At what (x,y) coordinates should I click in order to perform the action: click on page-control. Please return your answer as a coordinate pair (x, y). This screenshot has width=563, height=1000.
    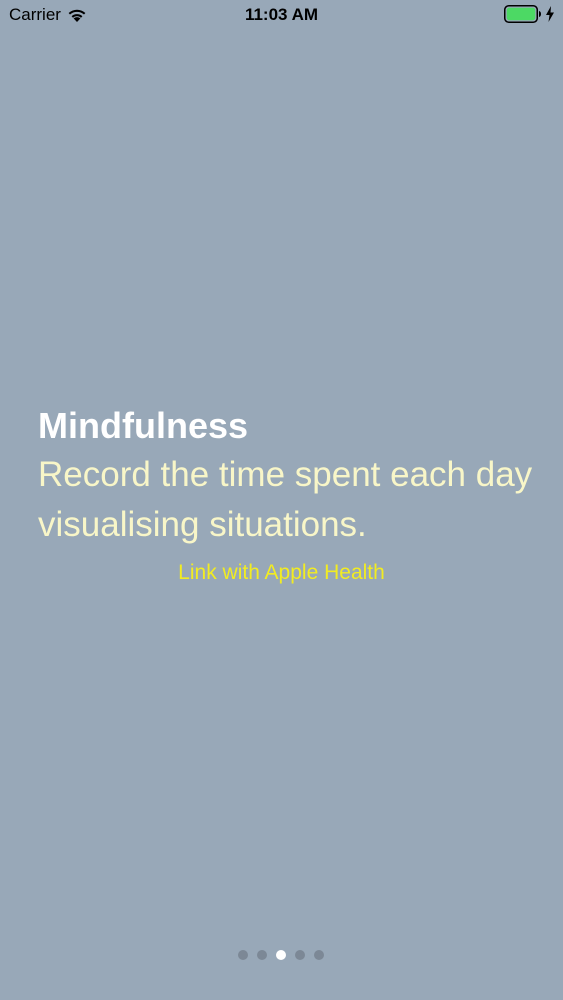
    Looking at the image, I should click on (281, 955).